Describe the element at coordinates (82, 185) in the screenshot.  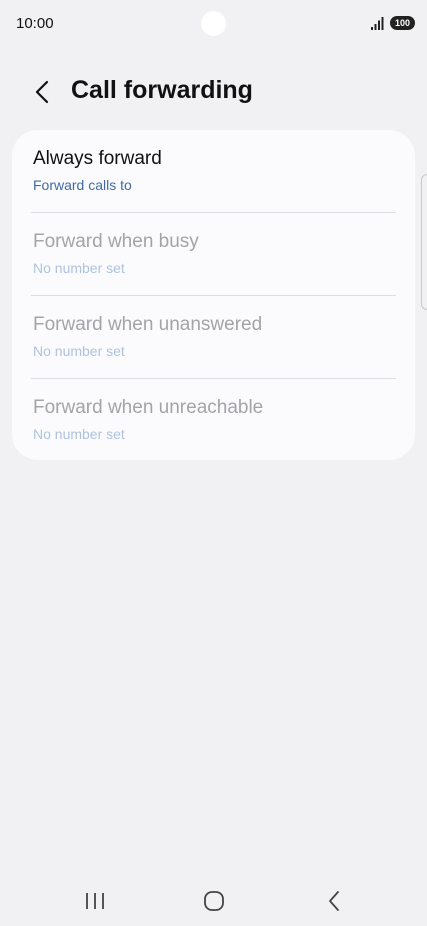
I see `item-subtitle: Forward calls to` at that location.